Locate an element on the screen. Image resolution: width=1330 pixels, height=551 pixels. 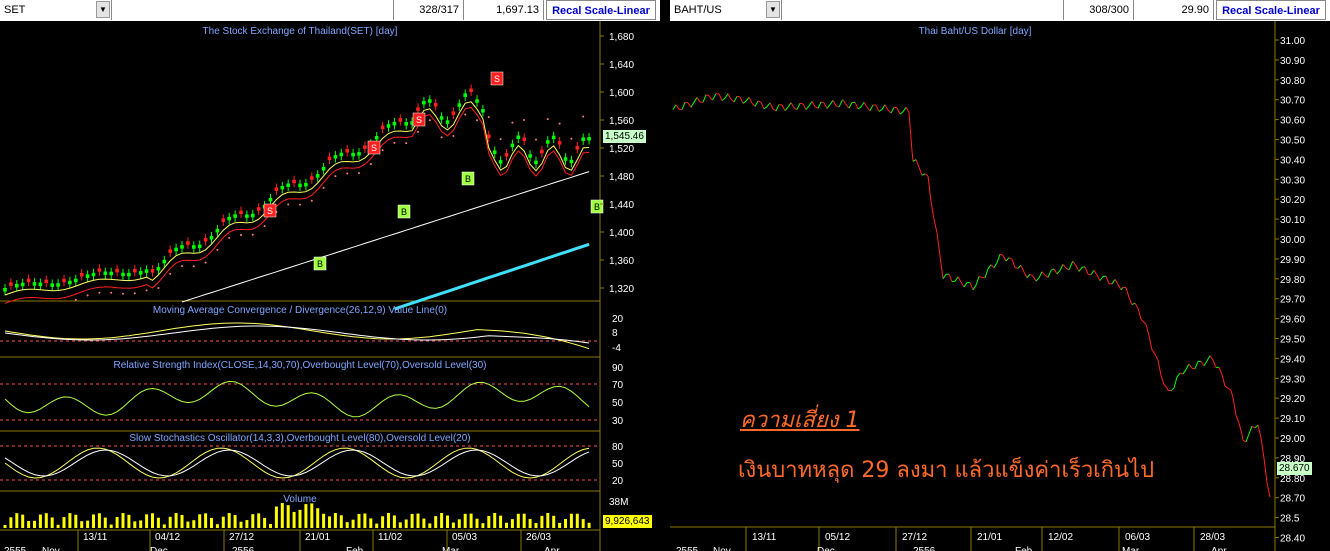
left-counter: 328/317 is located at coordinates (429, 10).